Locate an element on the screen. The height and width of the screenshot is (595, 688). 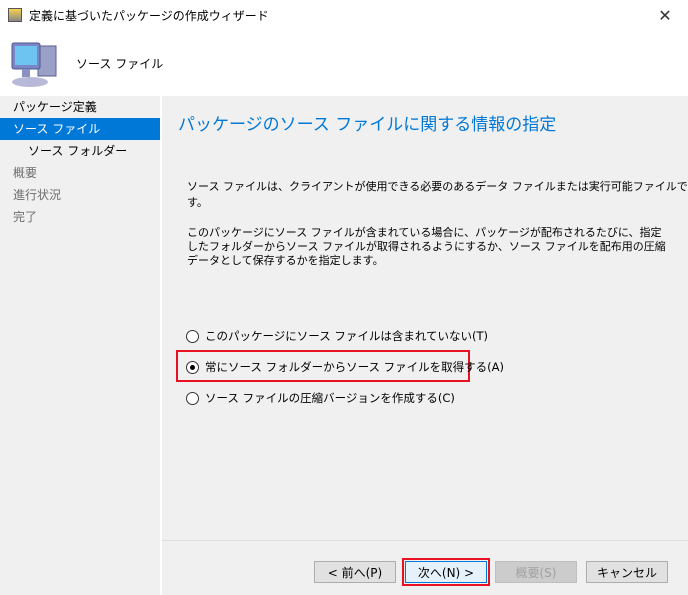
cancel-button: キャンセル is located at coordinates (627, 572).